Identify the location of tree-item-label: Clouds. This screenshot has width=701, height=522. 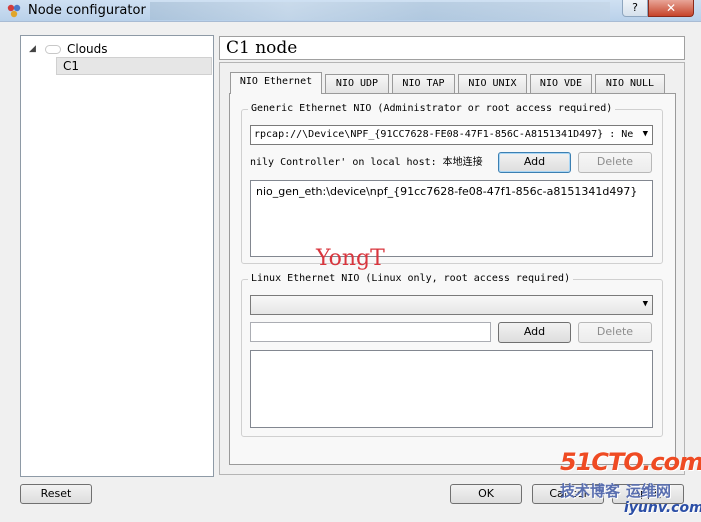
(87, 49).